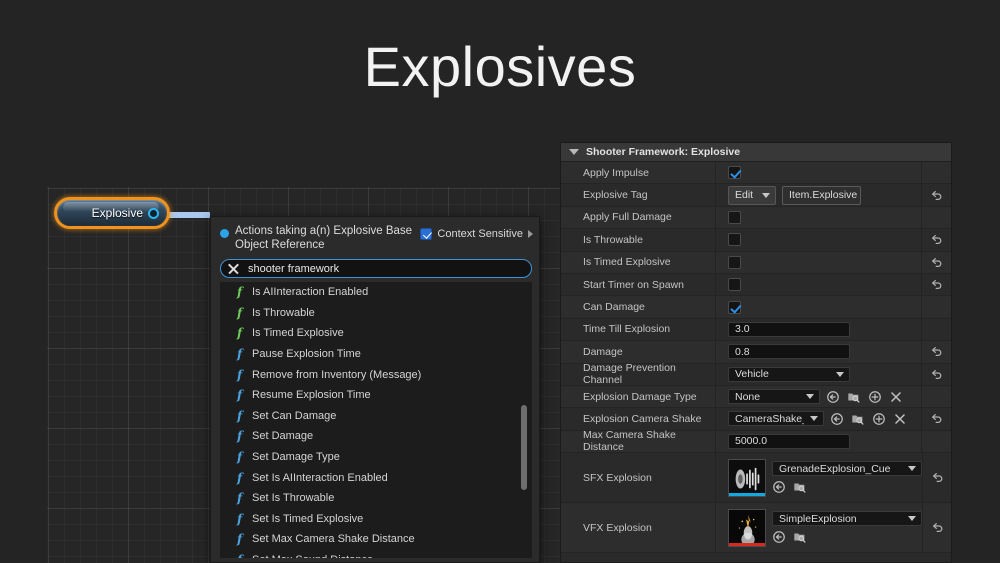  Describe the element at coordinates (376, 416) in the screenshot. I see `action-list-item: f Set Can Damage` at that location.